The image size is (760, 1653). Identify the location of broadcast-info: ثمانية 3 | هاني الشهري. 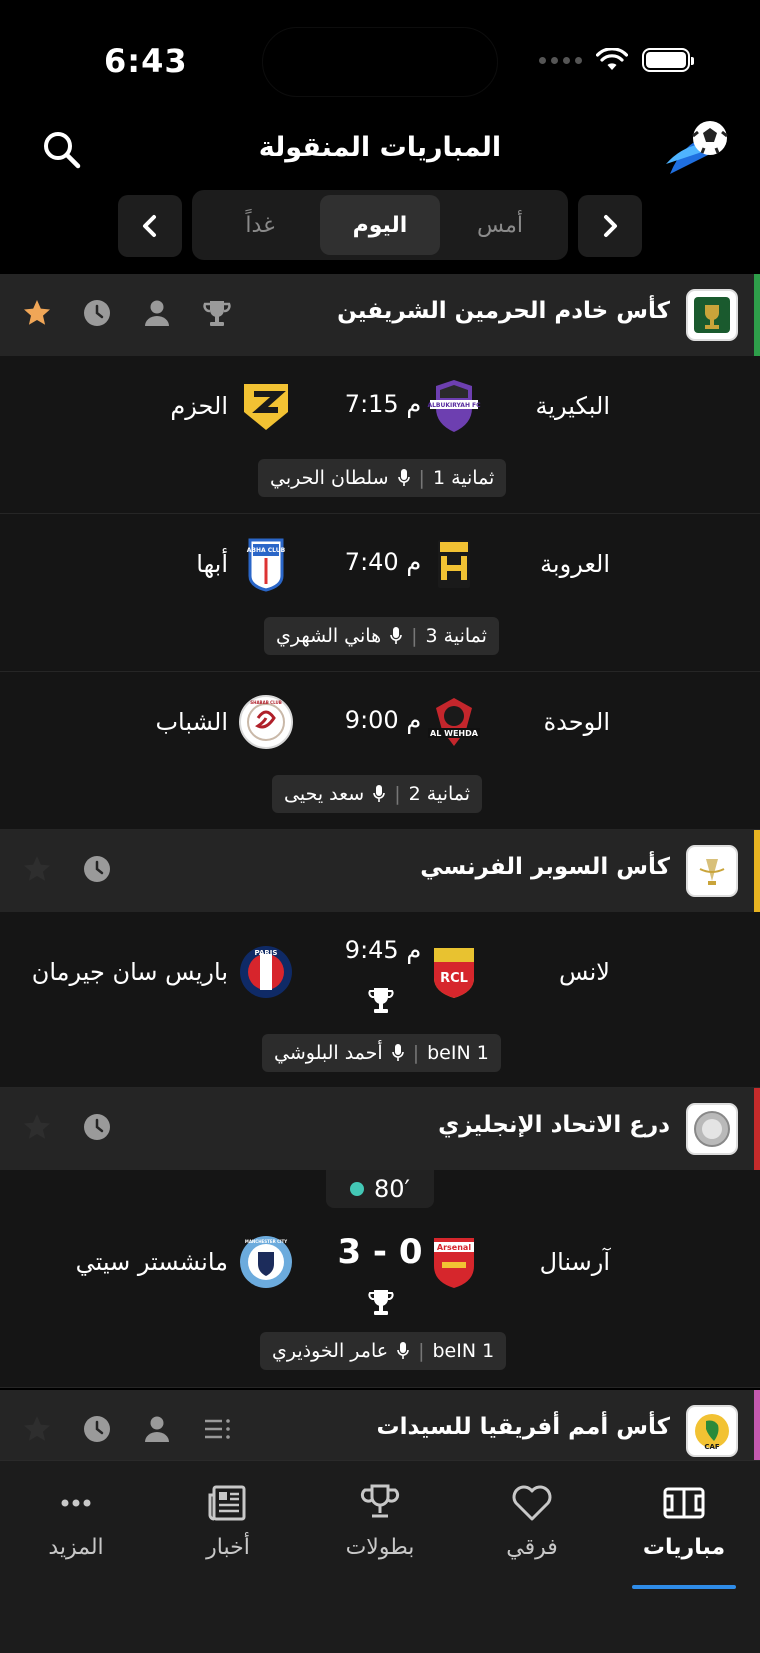
(381, 636).